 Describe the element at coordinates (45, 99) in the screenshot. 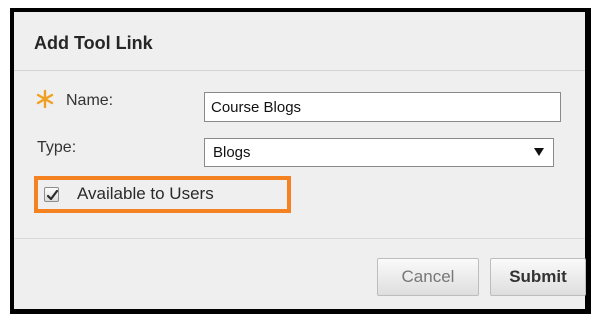

I see `asterisk-icon` at that location.